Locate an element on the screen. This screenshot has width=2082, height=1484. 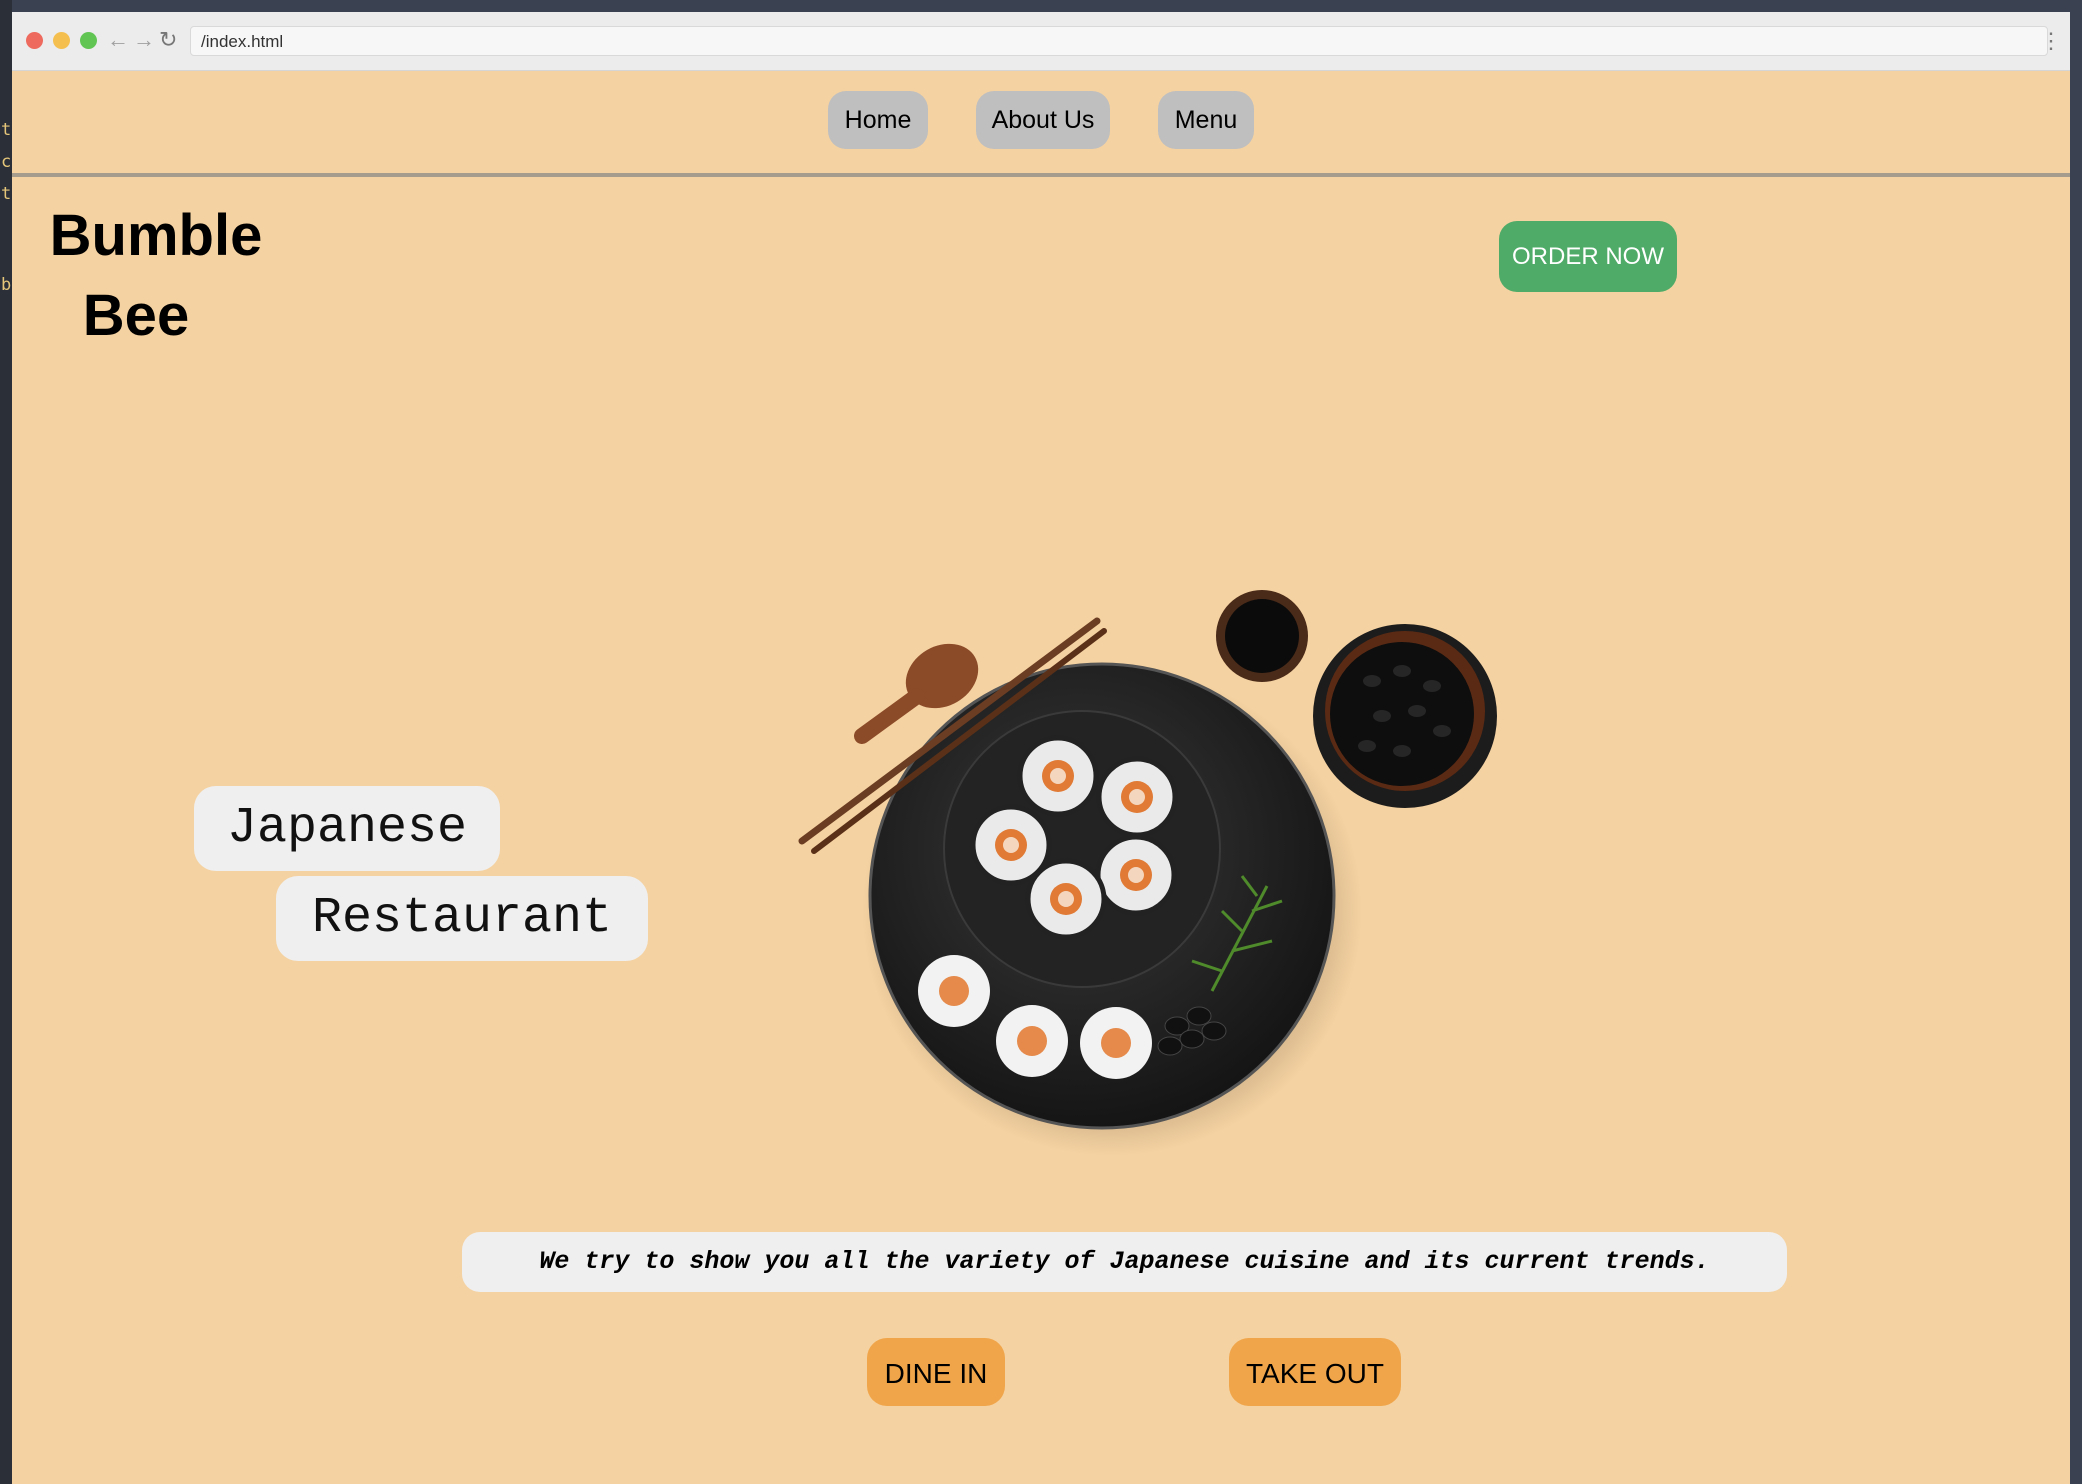
editor-glyph: c is located at coordinates (6, 162).